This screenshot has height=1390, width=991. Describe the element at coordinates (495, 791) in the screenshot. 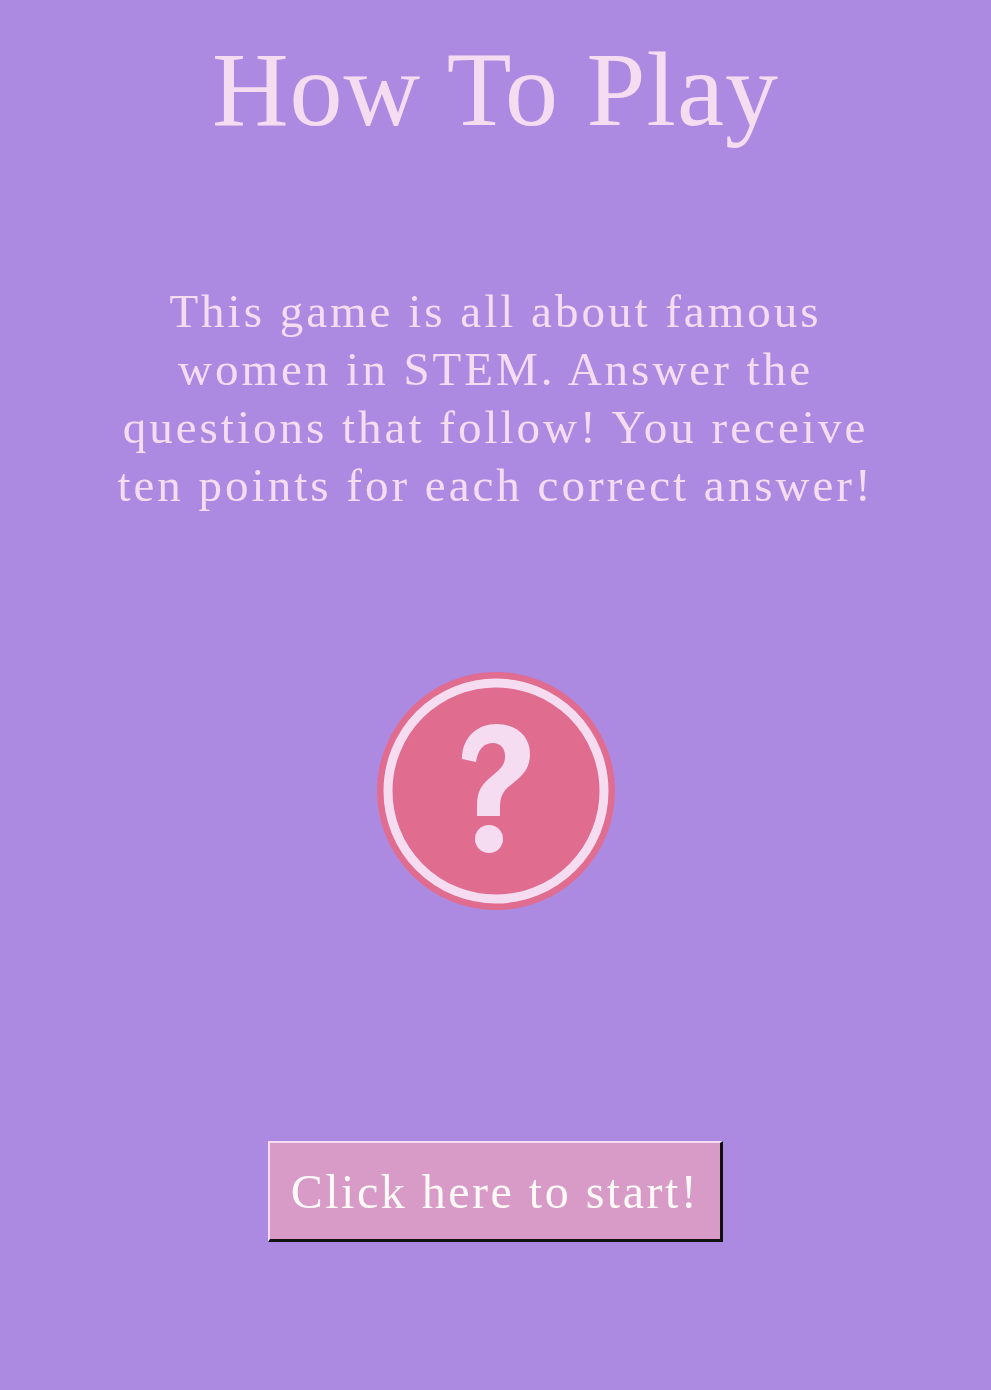

I see `question-circle-icon` at that location.